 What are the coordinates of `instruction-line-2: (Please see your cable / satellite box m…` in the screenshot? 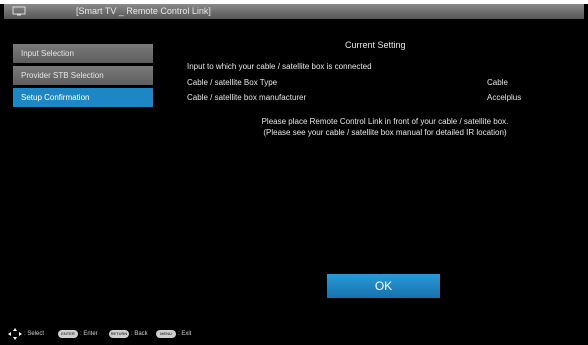 It's located at (385, 132).